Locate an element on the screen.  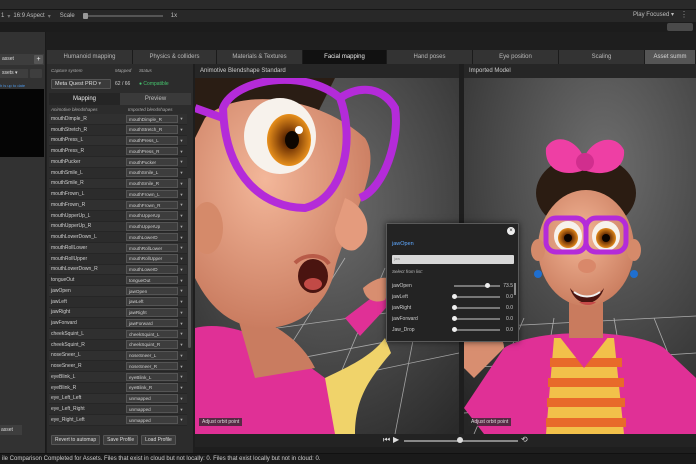
blendshape-select: mouthFrown_L is located at coordinates (152, 194).